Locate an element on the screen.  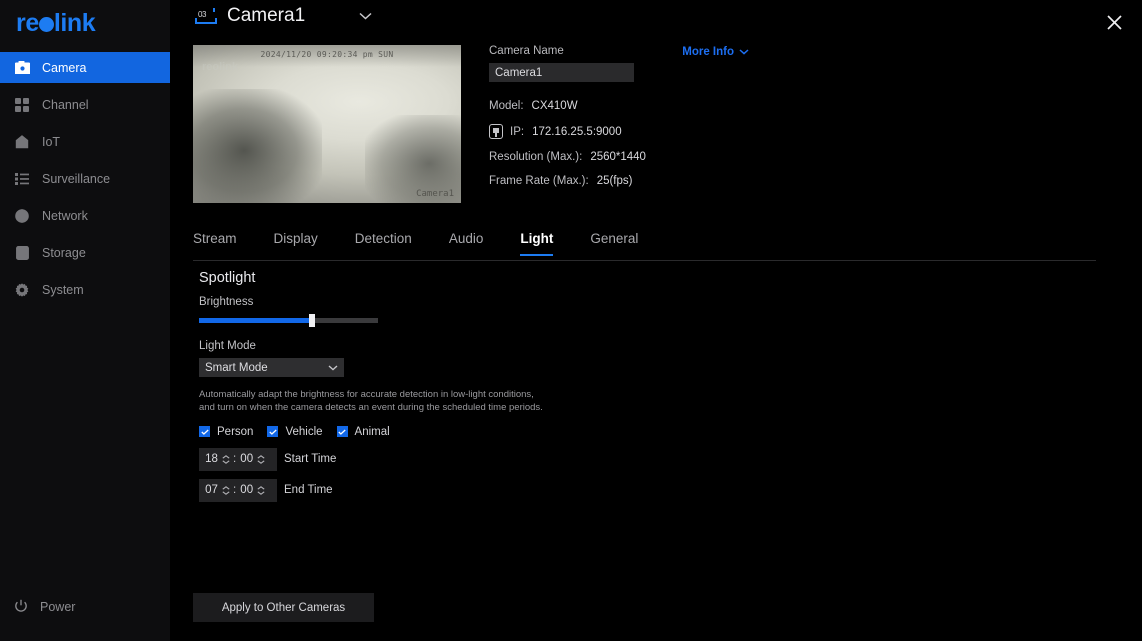
light-mode-select: Smart Mode is located at coordinates (271, 367).